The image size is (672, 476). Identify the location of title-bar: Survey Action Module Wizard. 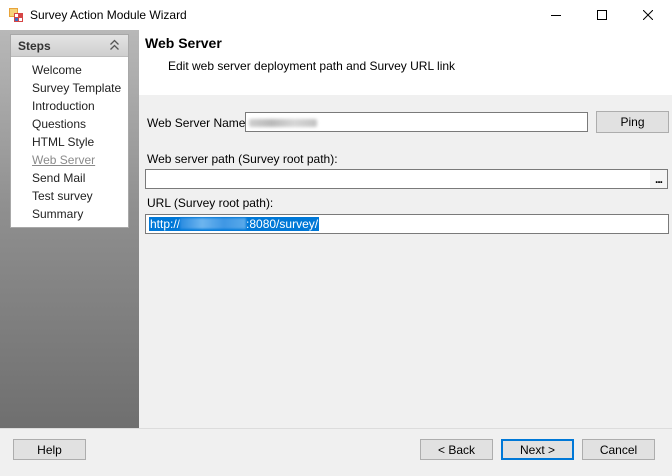
(336, 15).